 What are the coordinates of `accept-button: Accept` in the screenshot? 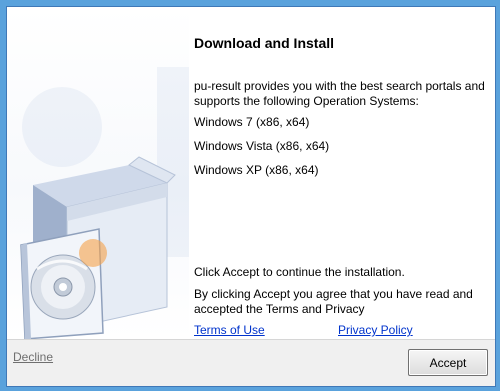 It's located at (448, 362).